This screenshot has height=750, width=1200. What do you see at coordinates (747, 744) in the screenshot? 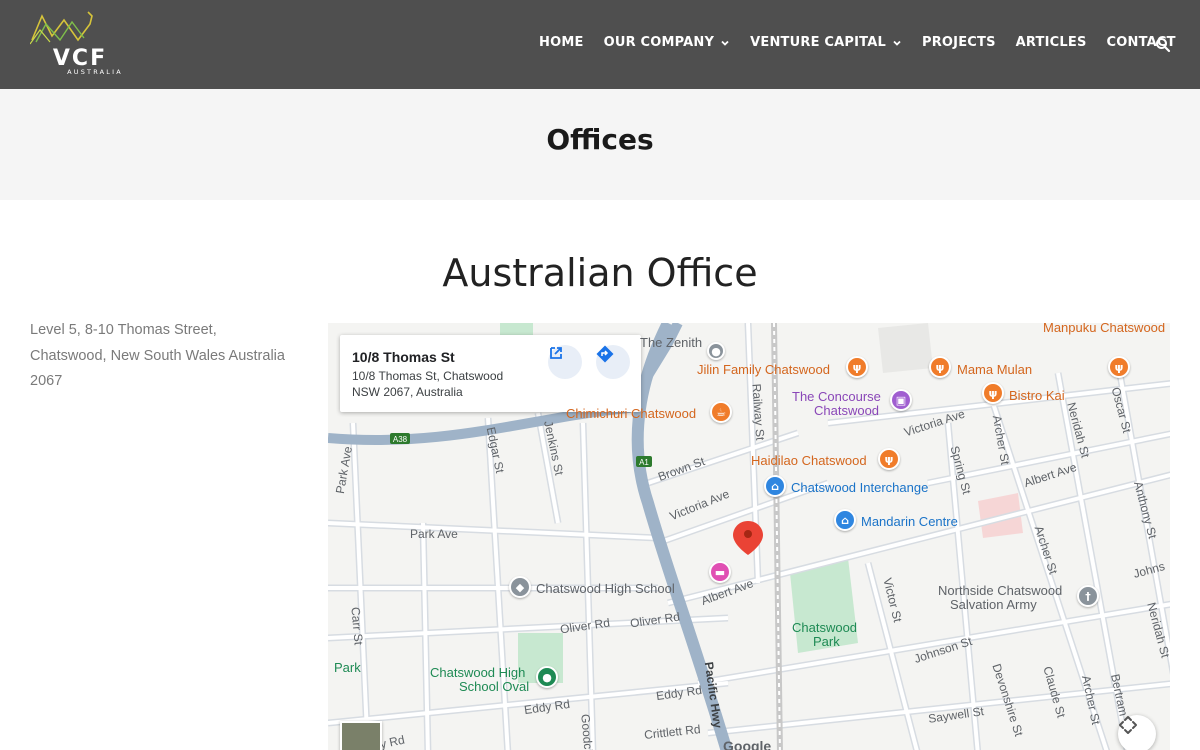
I see `google-logo: Google` at bounding box center [747, 744].